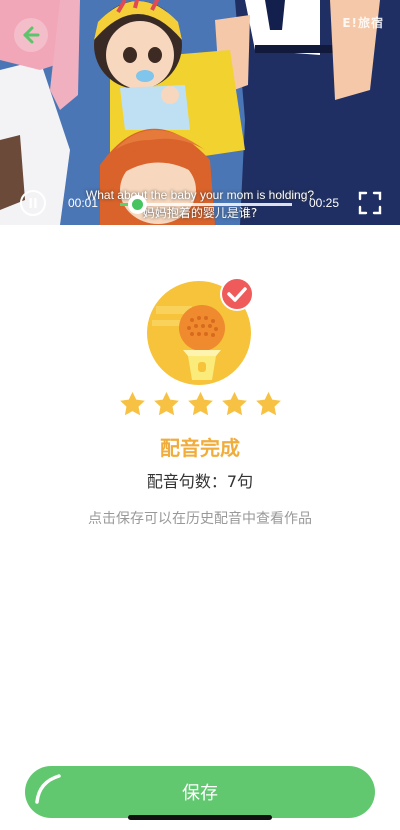  I want to click on microphone-badge-icon, so click(200, 331).